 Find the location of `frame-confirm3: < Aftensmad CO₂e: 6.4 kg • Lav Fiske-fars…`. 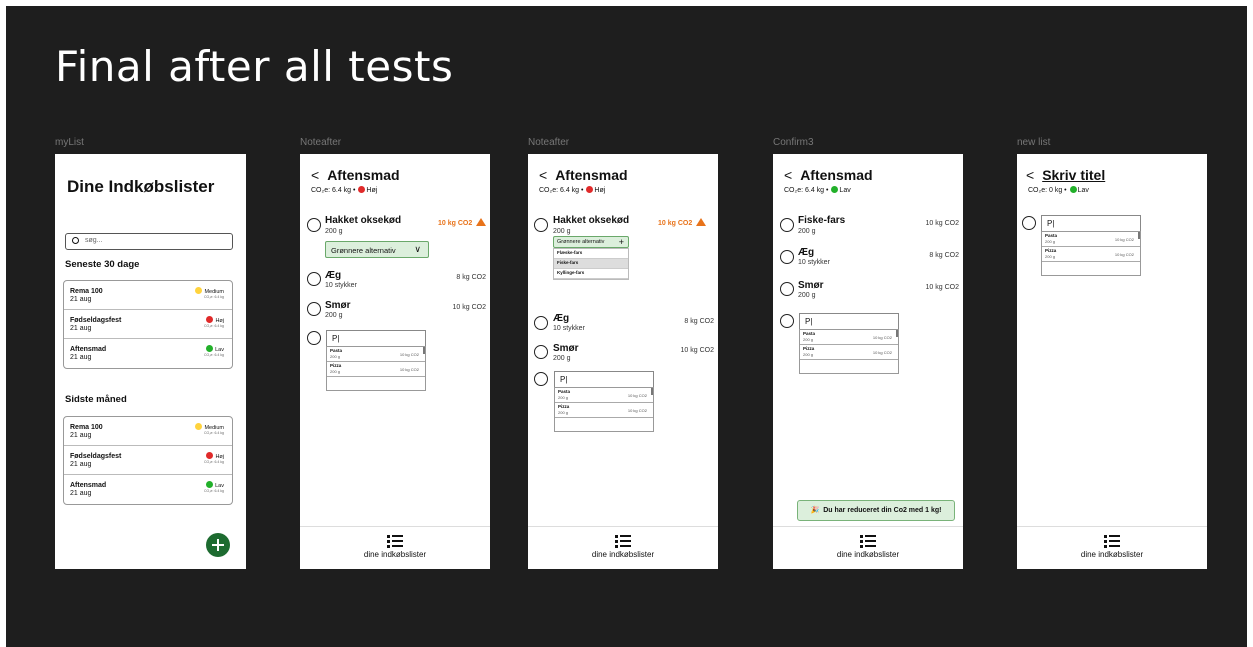

frame-confirm3: < Aftensmad CO₂e: 6.4 kg • Lav Fiske-fars… is located at coordinates (868, 361).